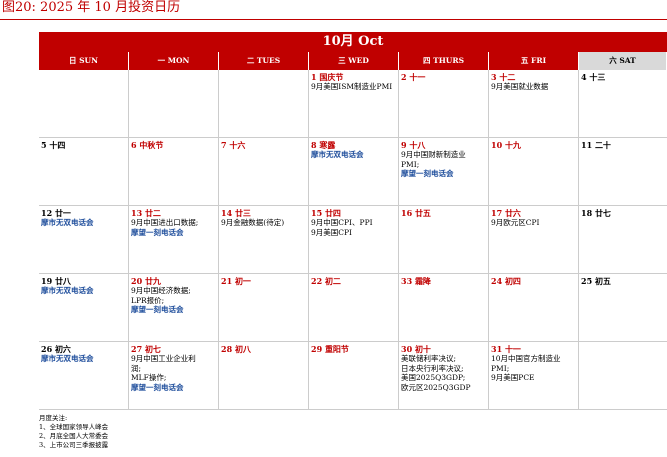 The height and width of the screenshot is (457, 667). What do you see at coordinates (91, 7) in the screenshot?
I see `figure-title: 图20: 2025 年 10 月投资日历` at bounding box center [91, 7].